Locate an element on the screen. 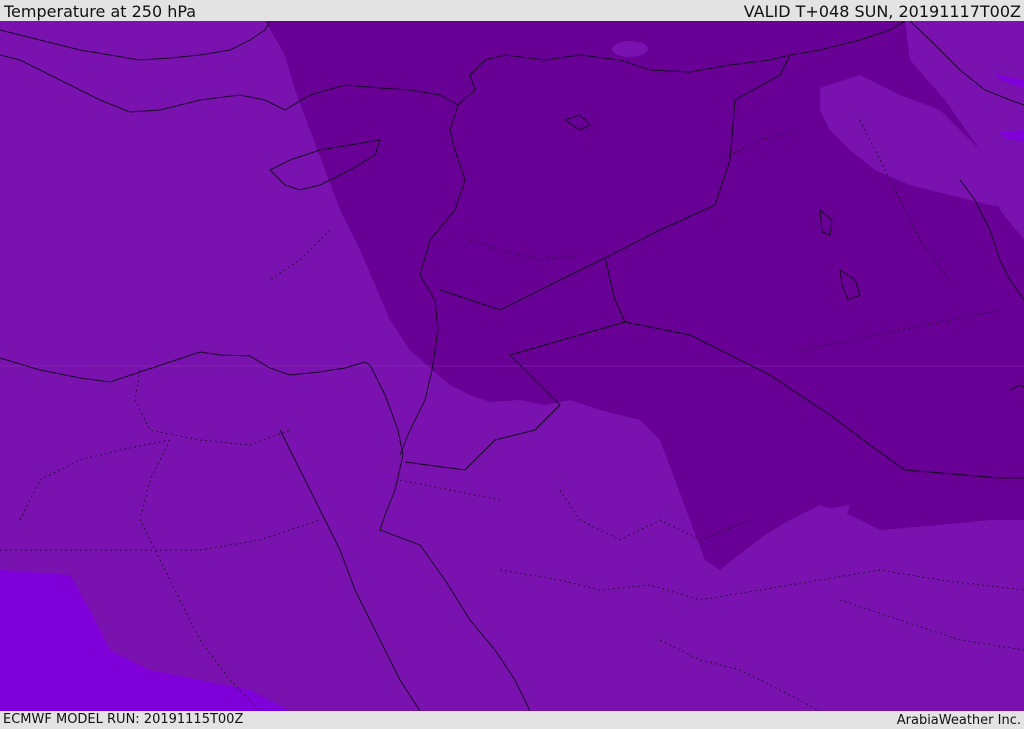 The width and height of the screenshot is (1024, 729). model-run: ECMWF MODEL RUN: 20191115T00Z is located at coordinates (123, 719).